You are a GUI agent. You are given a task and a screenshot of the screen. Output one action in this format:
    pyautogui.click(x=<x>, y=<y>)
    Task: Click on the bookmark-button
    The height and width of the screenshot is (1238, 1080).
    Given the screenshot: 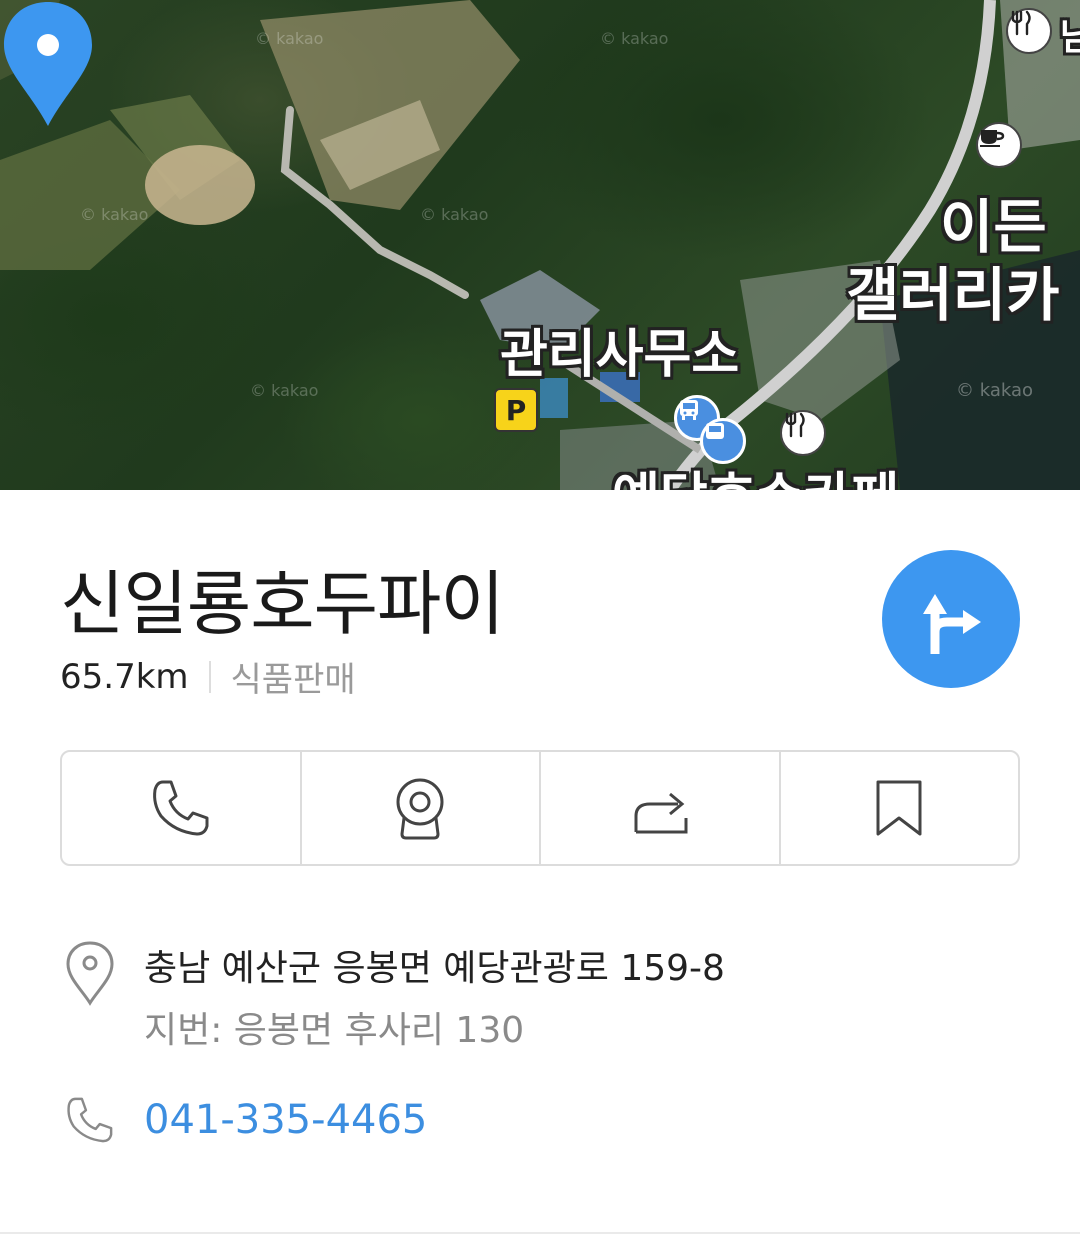 What is the action you would take?
    pyautogui.click(x=900, y=808)
    